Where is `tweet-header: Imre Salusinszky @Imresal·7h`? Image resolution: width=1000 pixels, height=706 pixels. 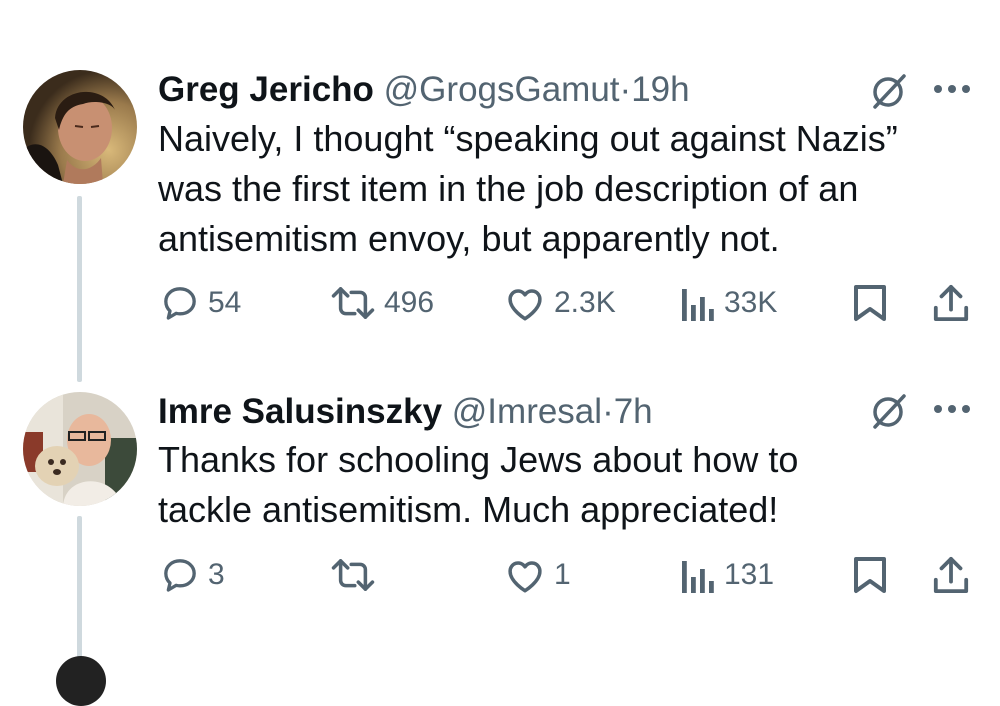 tweet-header: Imre Salusinszky @Imresal·7h is located at coordinates (405, 412).